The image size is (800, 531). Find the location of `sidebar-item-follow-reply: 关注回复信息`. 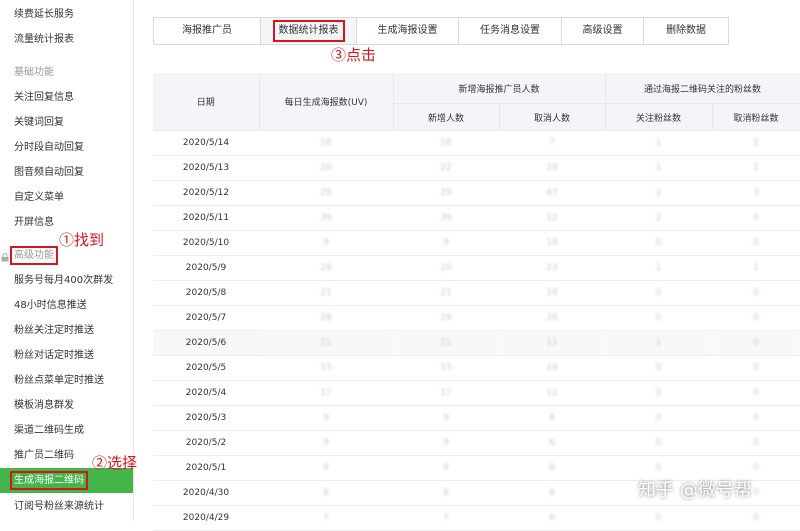

sidebar-item-follow-reply: 关注回复信息 is located at coordinates (66, 97).